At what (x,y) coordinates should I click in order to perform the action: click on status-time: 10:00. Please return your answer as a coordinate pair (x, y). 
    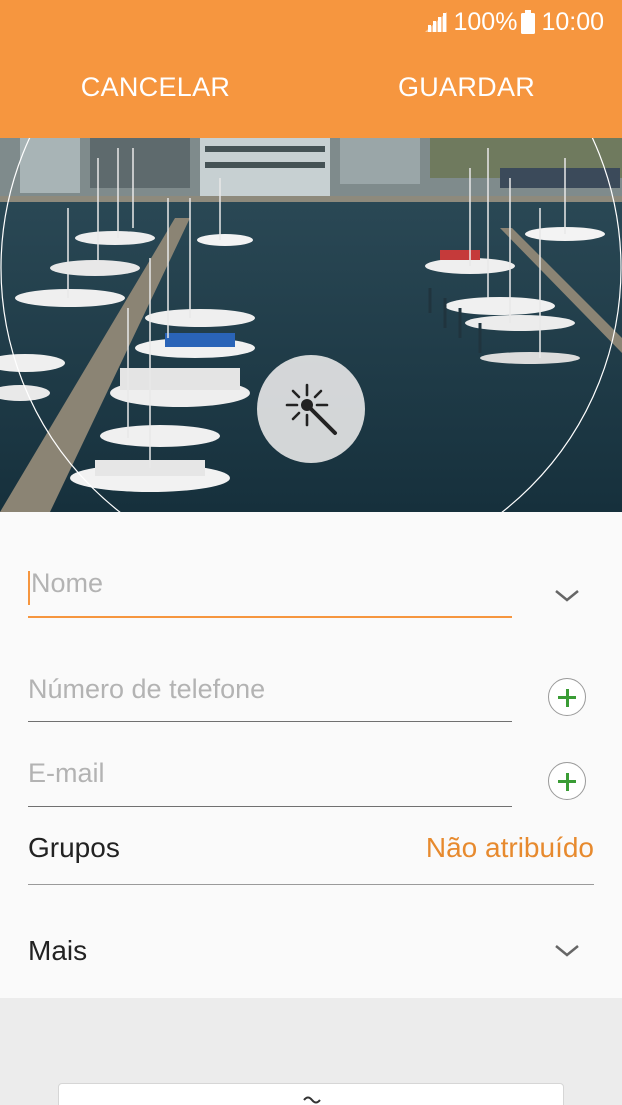
    Looking at the image, I should click on (572, 21).